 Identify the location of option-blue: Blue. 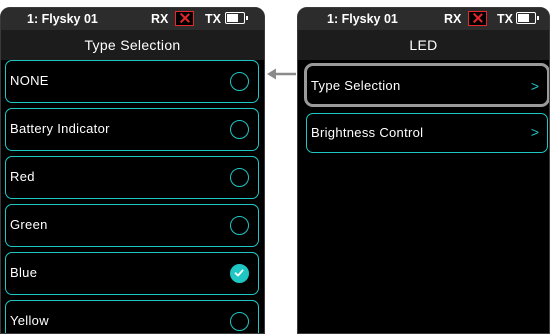
(132, 273).